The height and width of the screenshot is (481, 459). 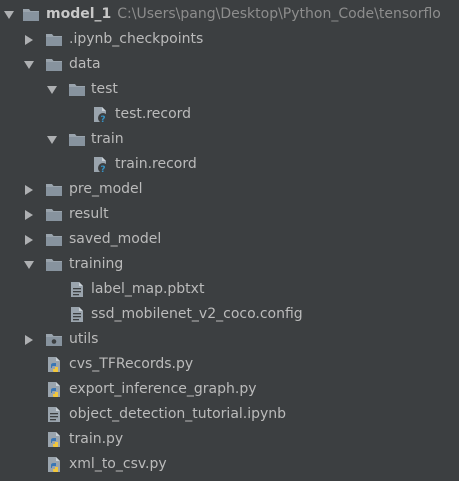 I want to click on tree-item-pre-model: pre_model, so click(x=229, y=189).